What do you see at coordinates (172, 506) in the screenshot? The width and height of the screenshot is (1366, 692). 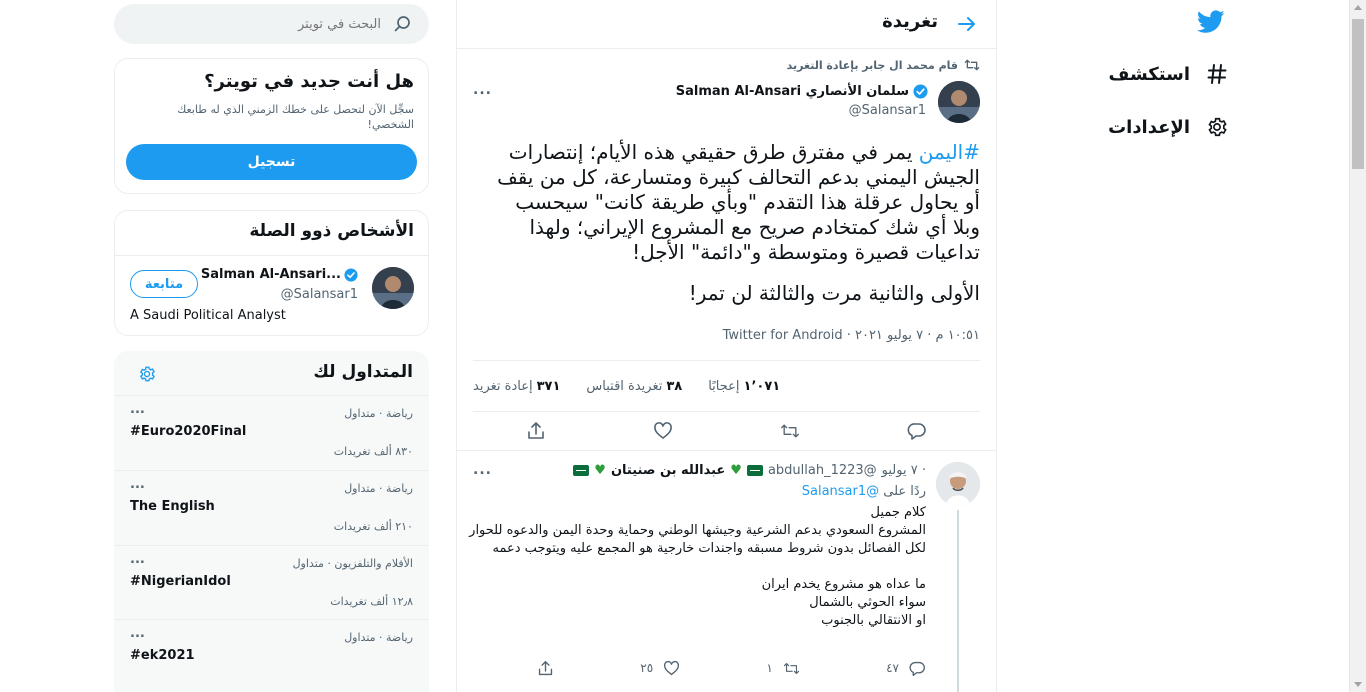 I see `trend-name: The English` at bounding box center [172, 506].